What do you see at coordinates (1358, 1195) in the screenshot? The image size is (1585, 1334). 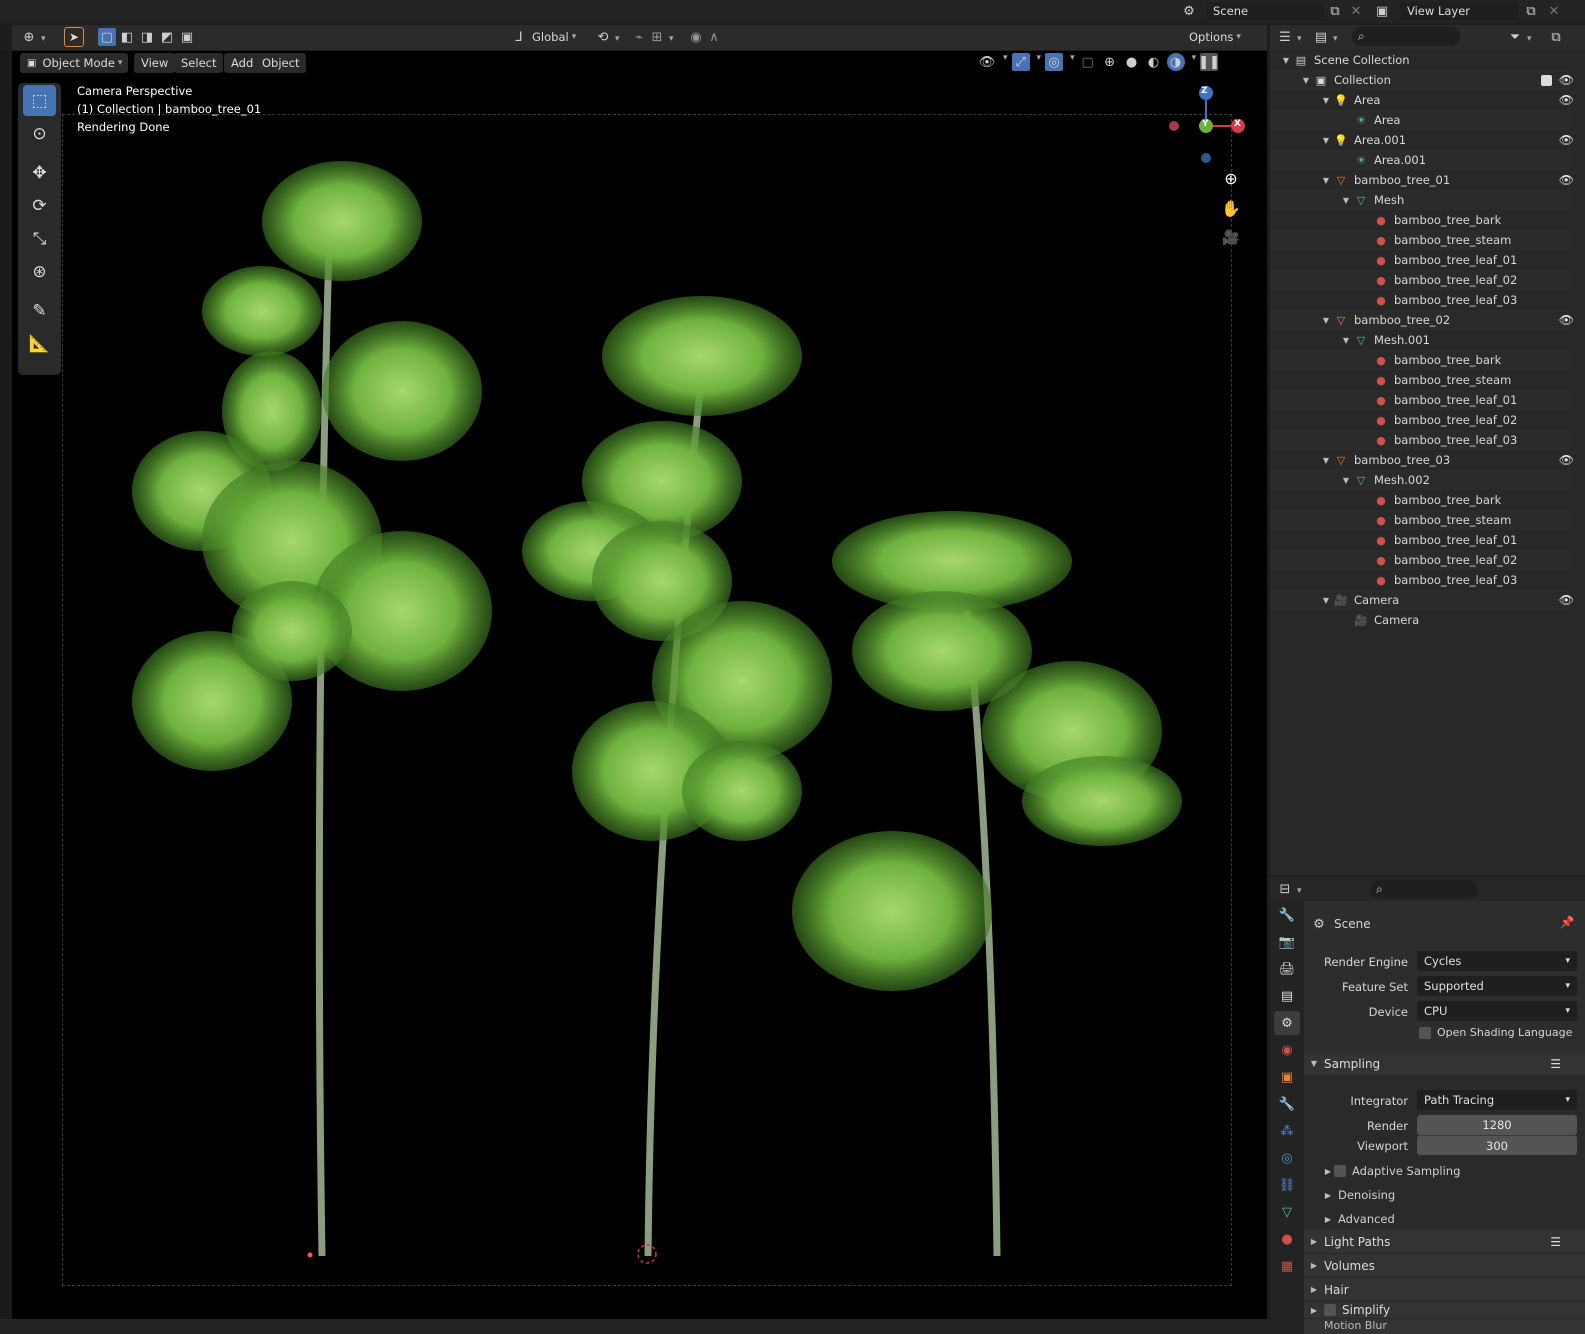 I see `denoising-subpanel: ▶ Denoising` at bounding box center [1358, 1195].